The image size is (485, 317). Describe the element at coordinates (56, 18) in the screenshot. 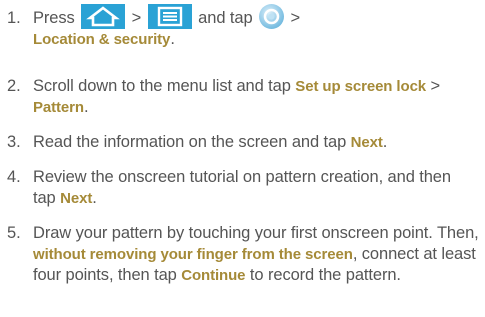

I see `step-text-segment: Press` at that location.